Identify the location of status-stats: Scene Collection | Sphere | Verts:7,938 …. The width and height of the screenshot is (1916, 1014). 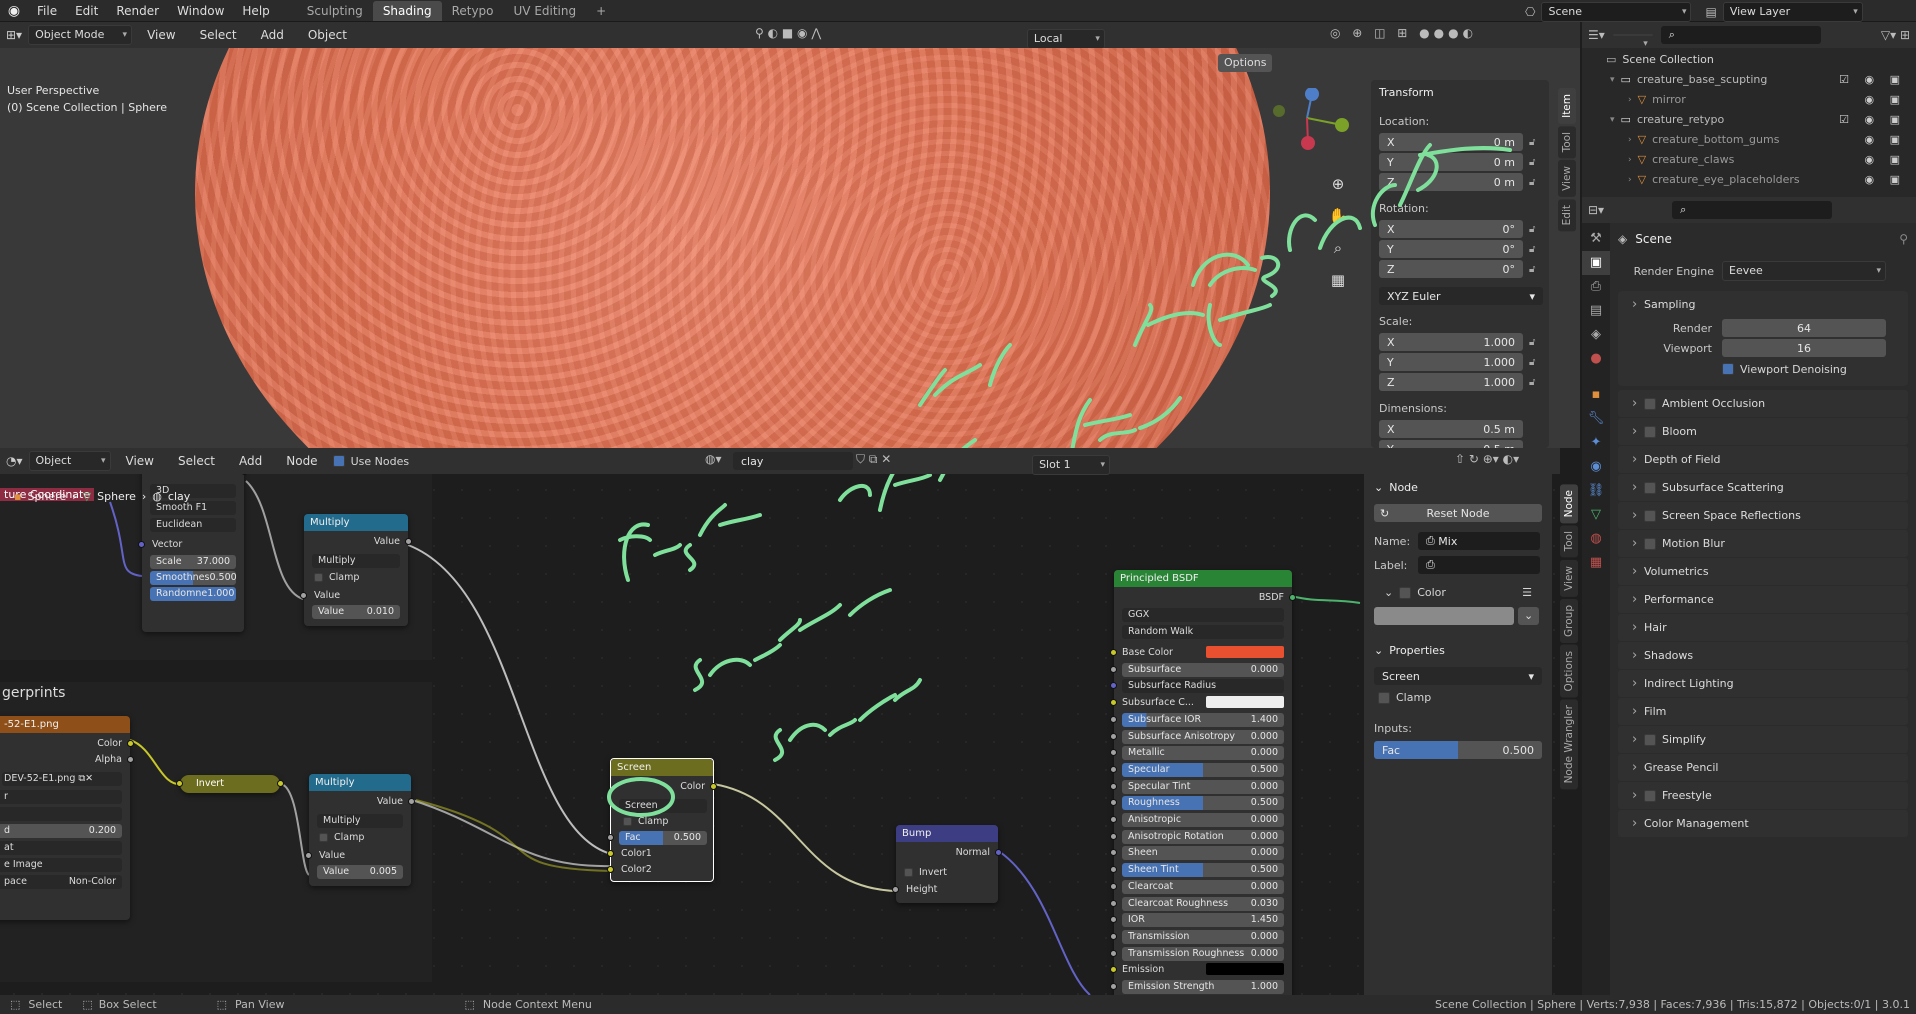
(1672, 1004).